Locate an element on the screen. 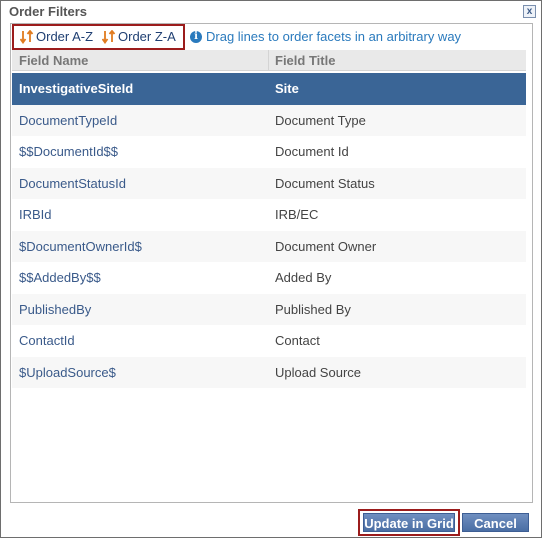 The width and height of the screenshot is (542, 538). field-title-cell: Published By is located at coordinates (313, 309).